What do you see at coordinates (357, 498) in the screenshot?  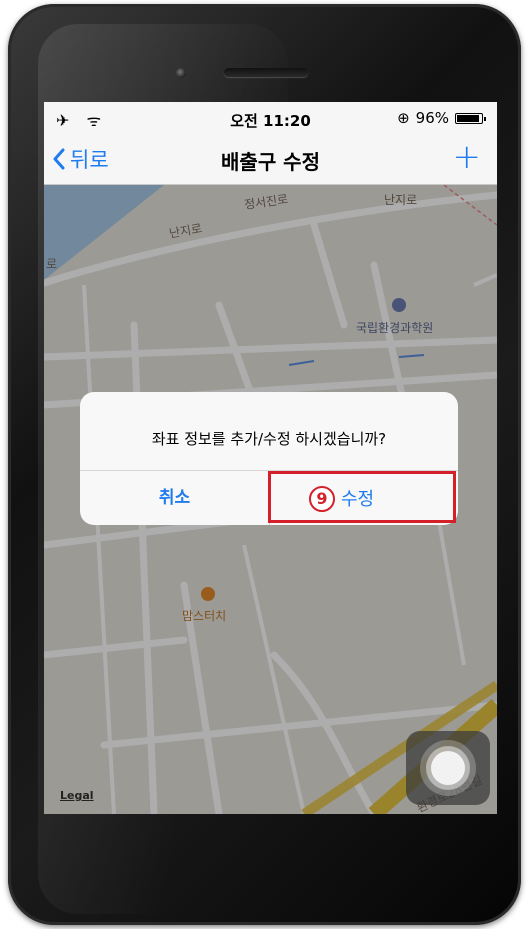 I see `confirm-button-label: 수정` at bounding box center [357, 498].